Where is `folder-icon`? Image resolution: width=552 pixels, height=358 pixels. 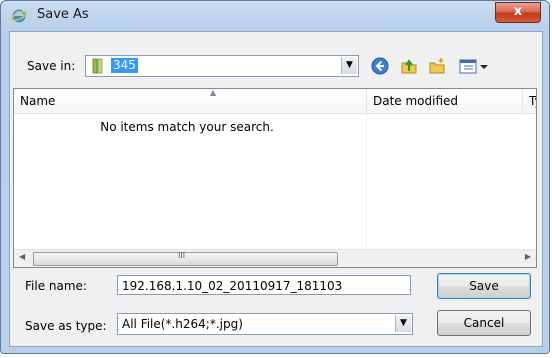 folder-icon is located at coordinates (99, 66).